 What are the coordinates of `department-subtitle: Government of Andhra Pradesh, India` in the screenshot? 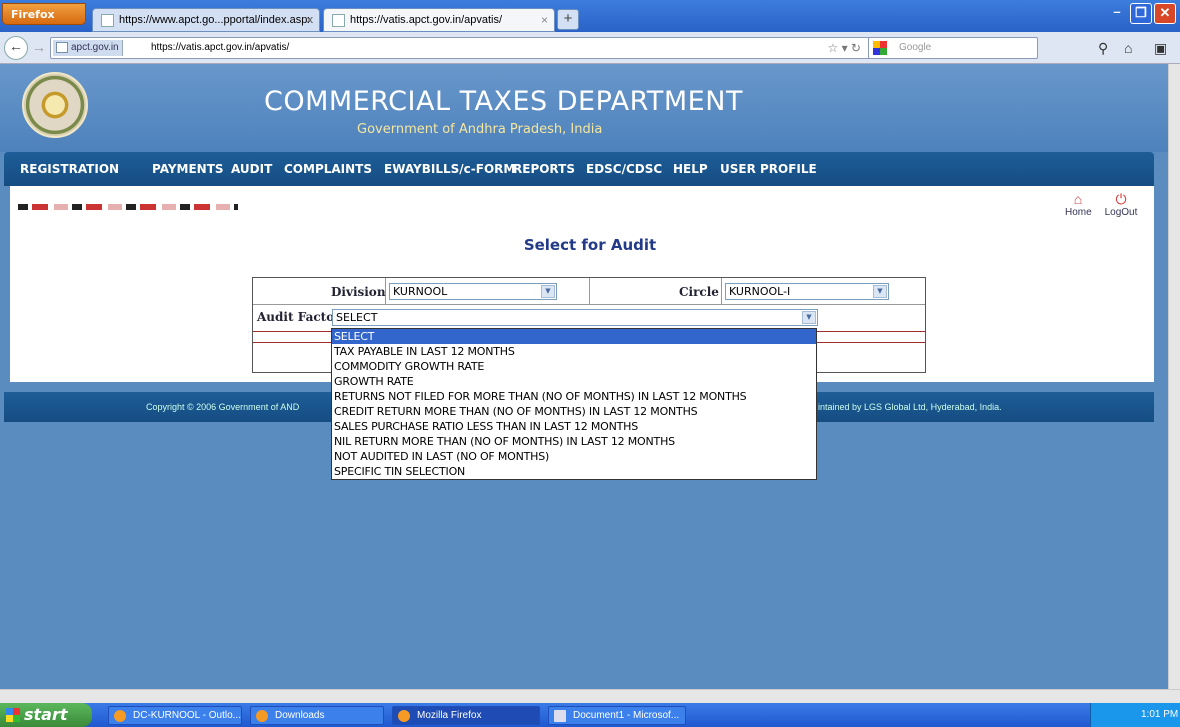 It's located at (480, 129).